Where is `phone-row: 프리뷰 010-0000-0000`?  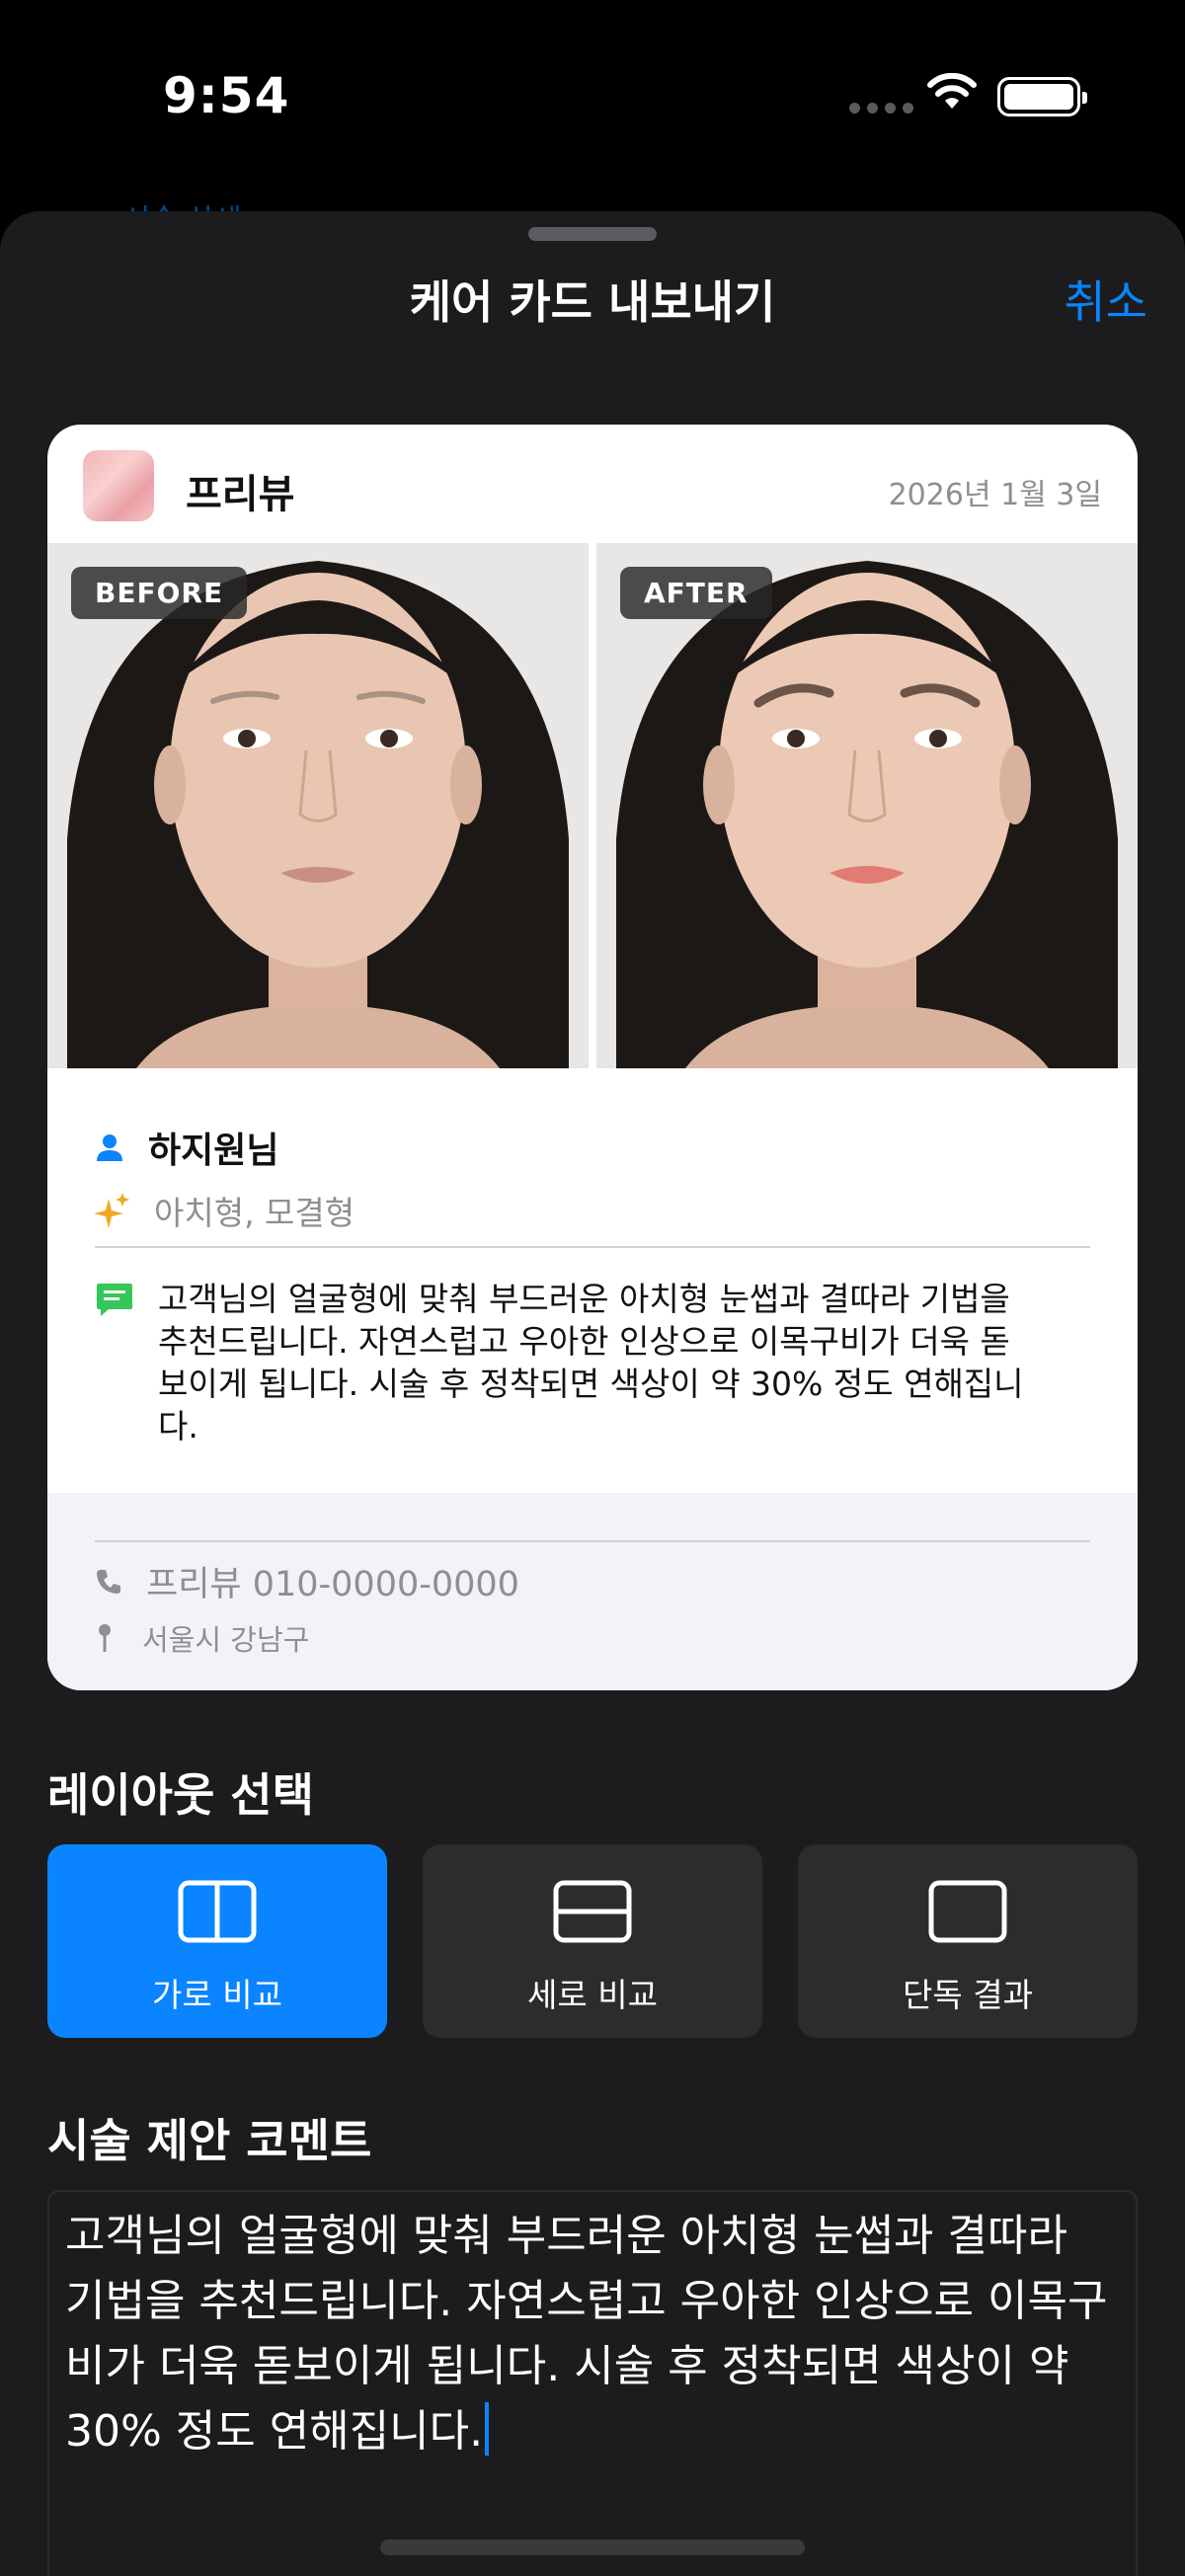
phone-row: 프리뷰 010-0000-0000 is located at coordinates (307, 1581).